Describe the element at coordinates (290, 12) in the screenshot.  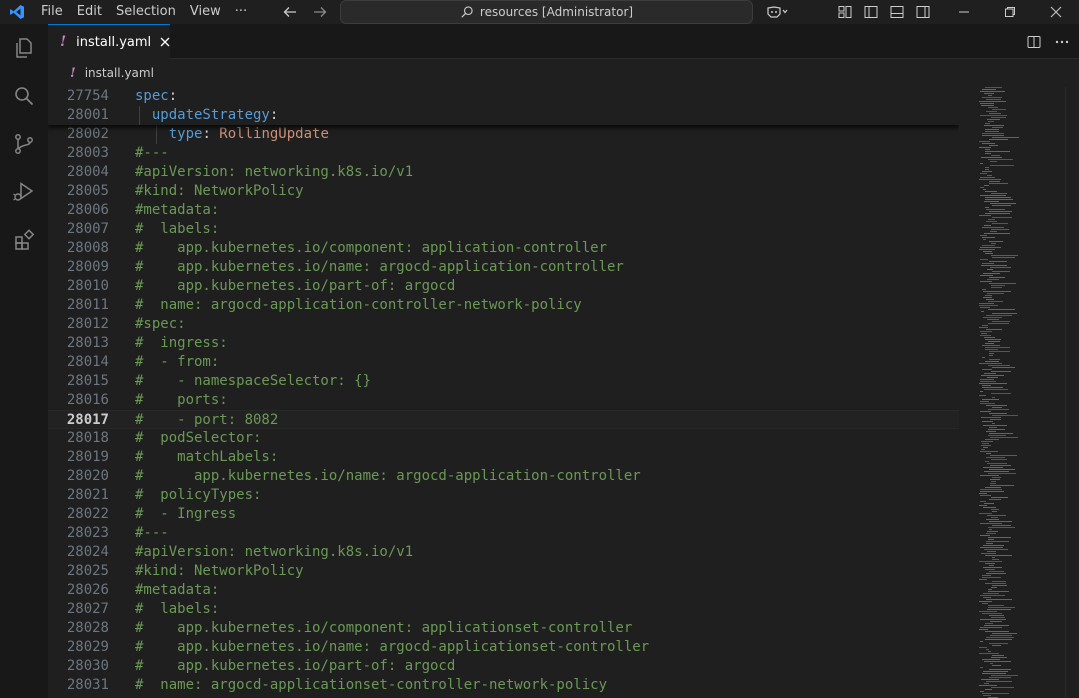
I see `back-arrow-icon` at that location.